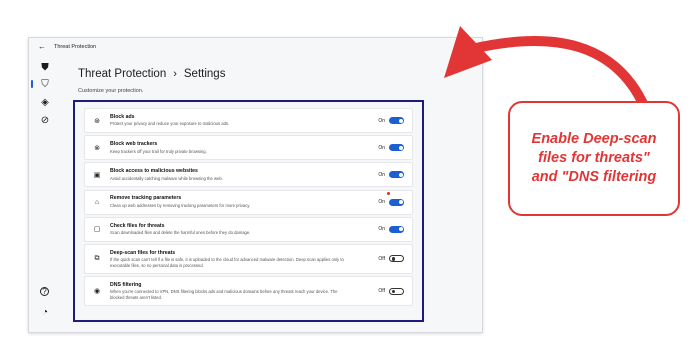 The width and height of the screenshot is (700, 350). I want to click on deep-scan-toggle, so click(396, 259).